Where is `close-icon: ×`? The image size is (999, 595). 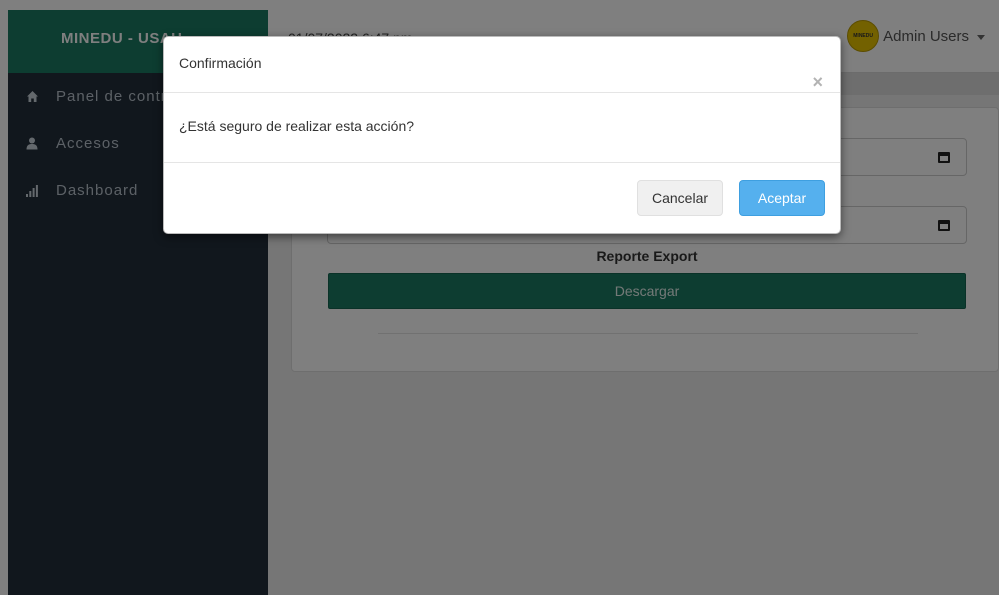 close-icon: × is located at coordinates (817, 82).